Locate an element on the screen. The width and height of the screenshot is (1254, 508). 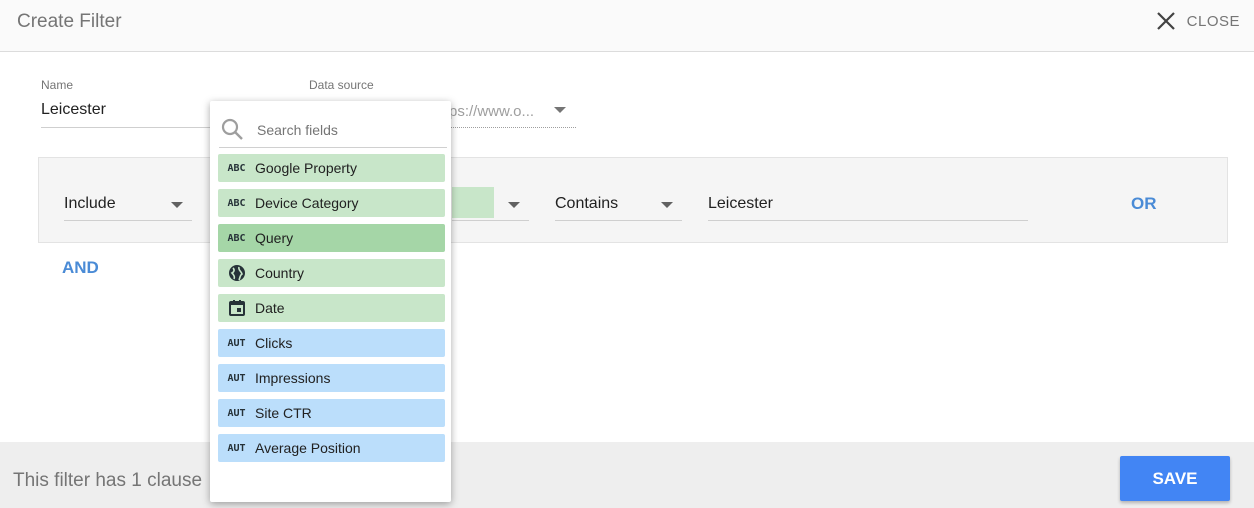
field-item-country: Country is located at coordinates (331, 273).